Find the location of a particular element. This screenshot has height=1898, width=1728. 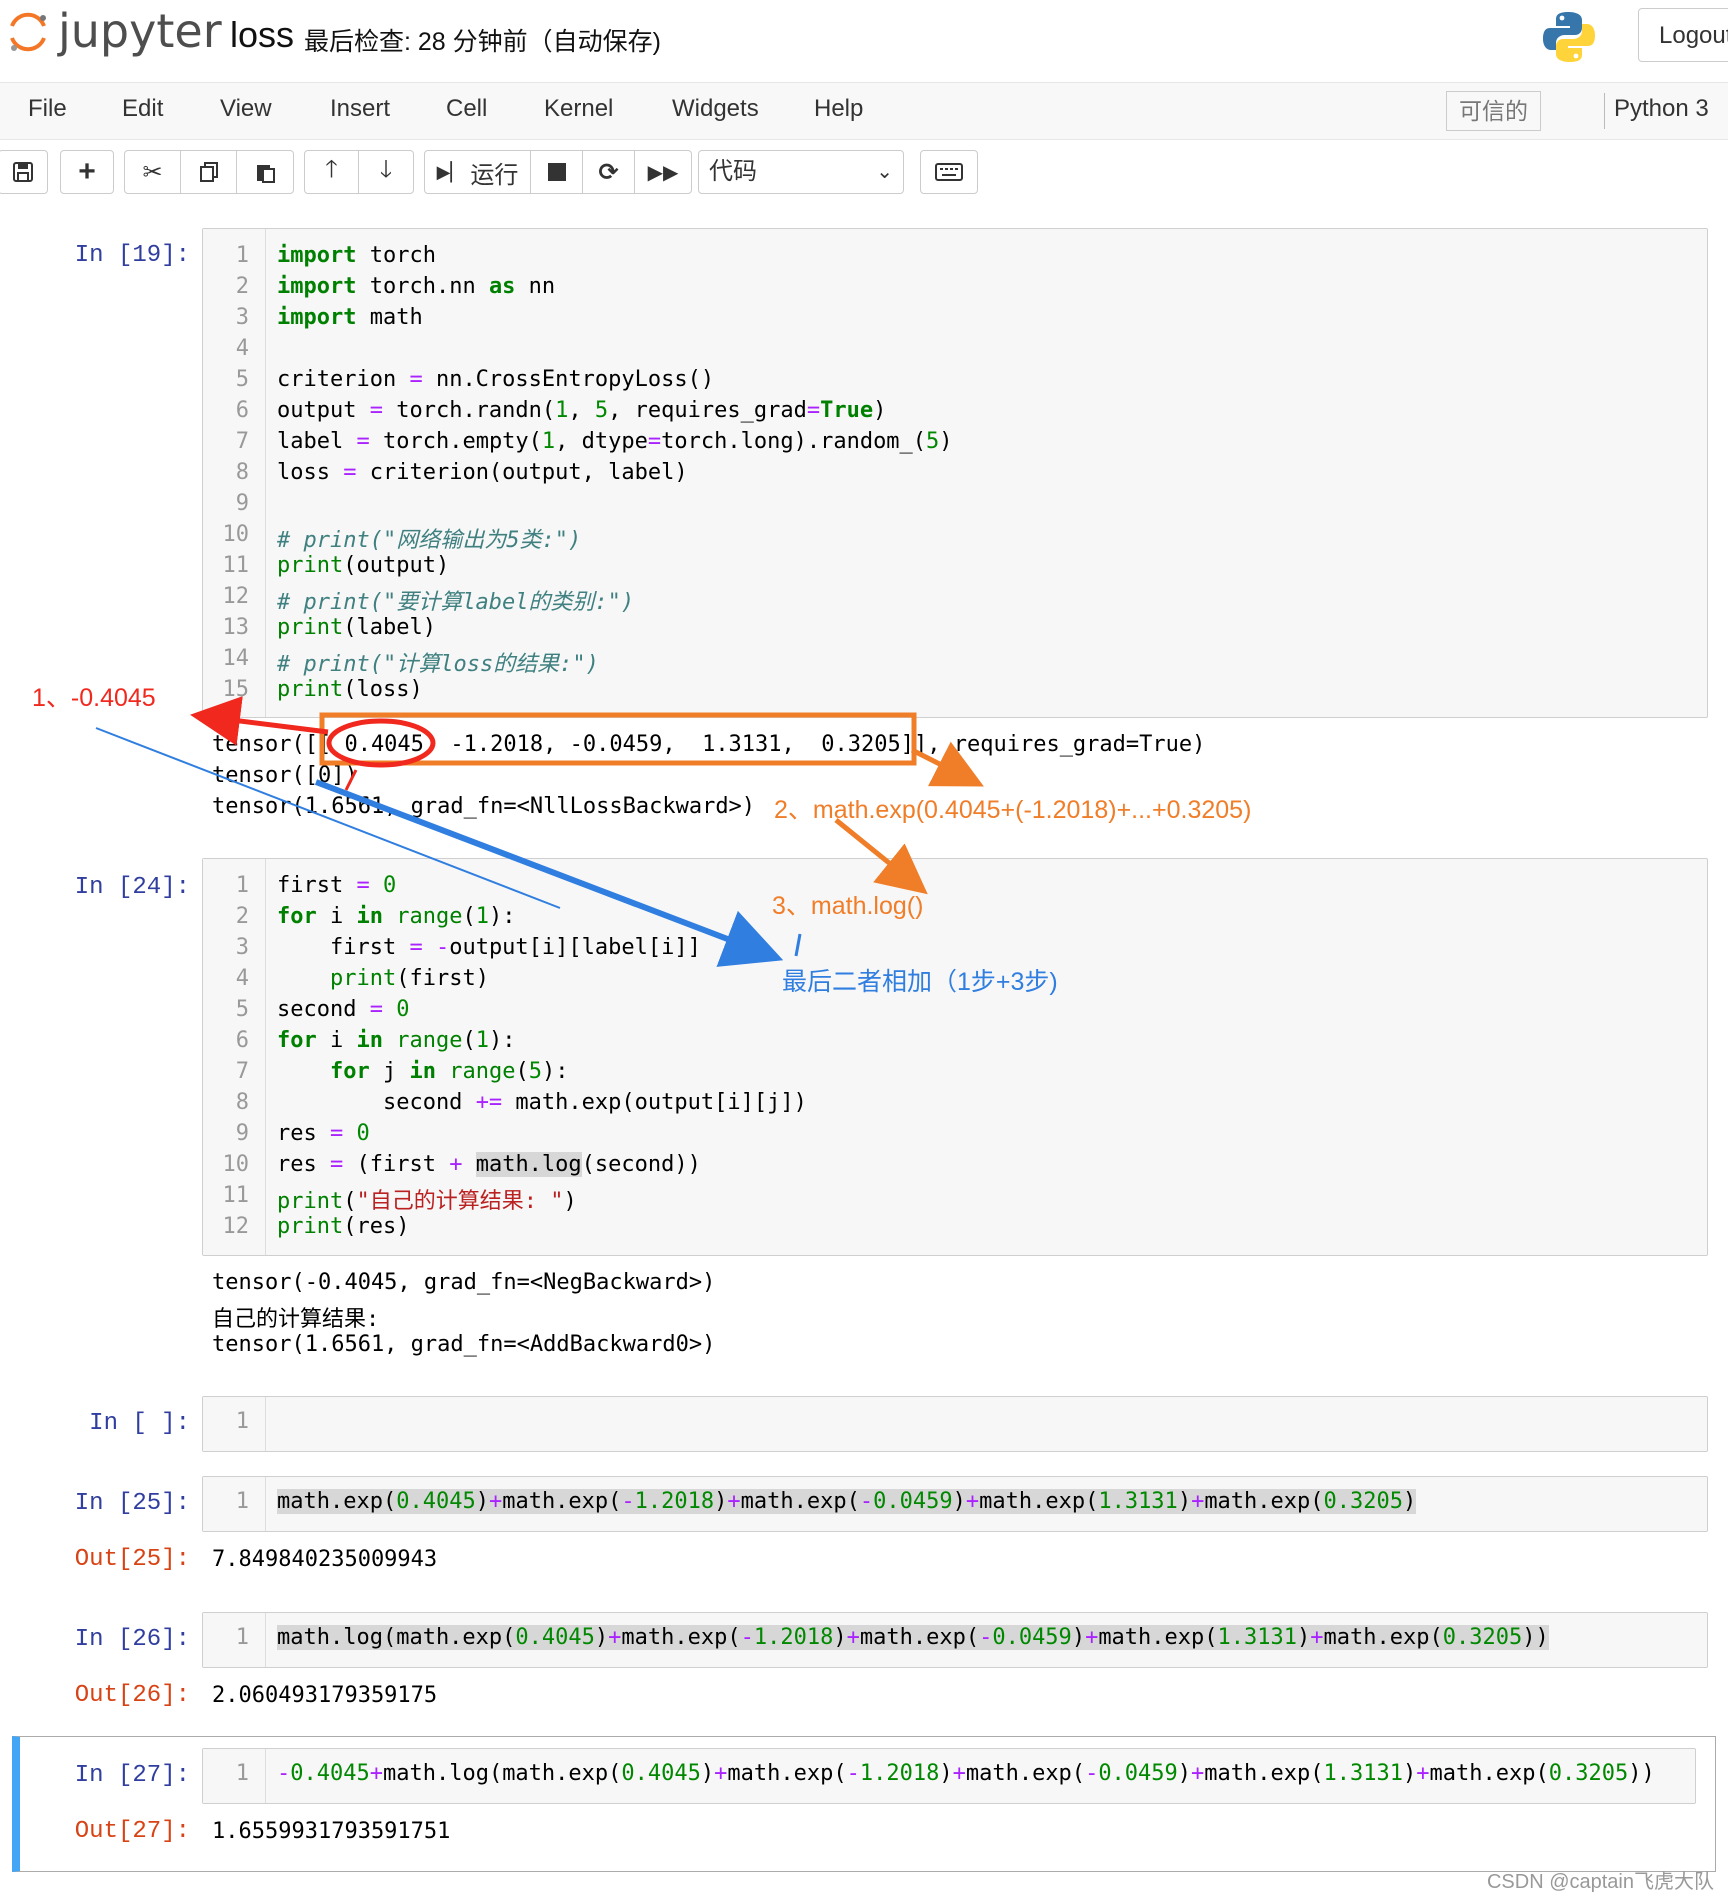

scissors-icon: ✂ is located at coordinates (152, 172).